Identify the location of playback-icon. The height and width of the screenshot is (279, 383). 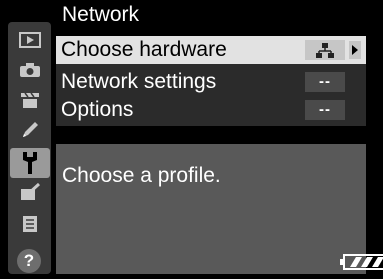
(30, 40).